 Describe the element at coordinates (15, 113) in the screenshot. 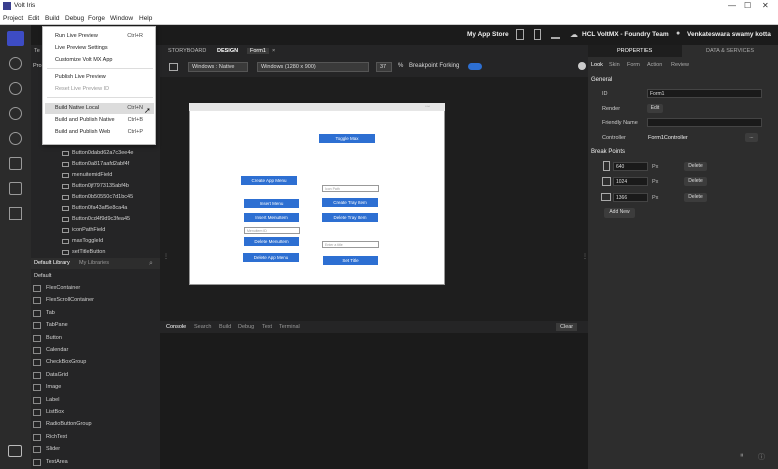

I see `play-icon` at that location.